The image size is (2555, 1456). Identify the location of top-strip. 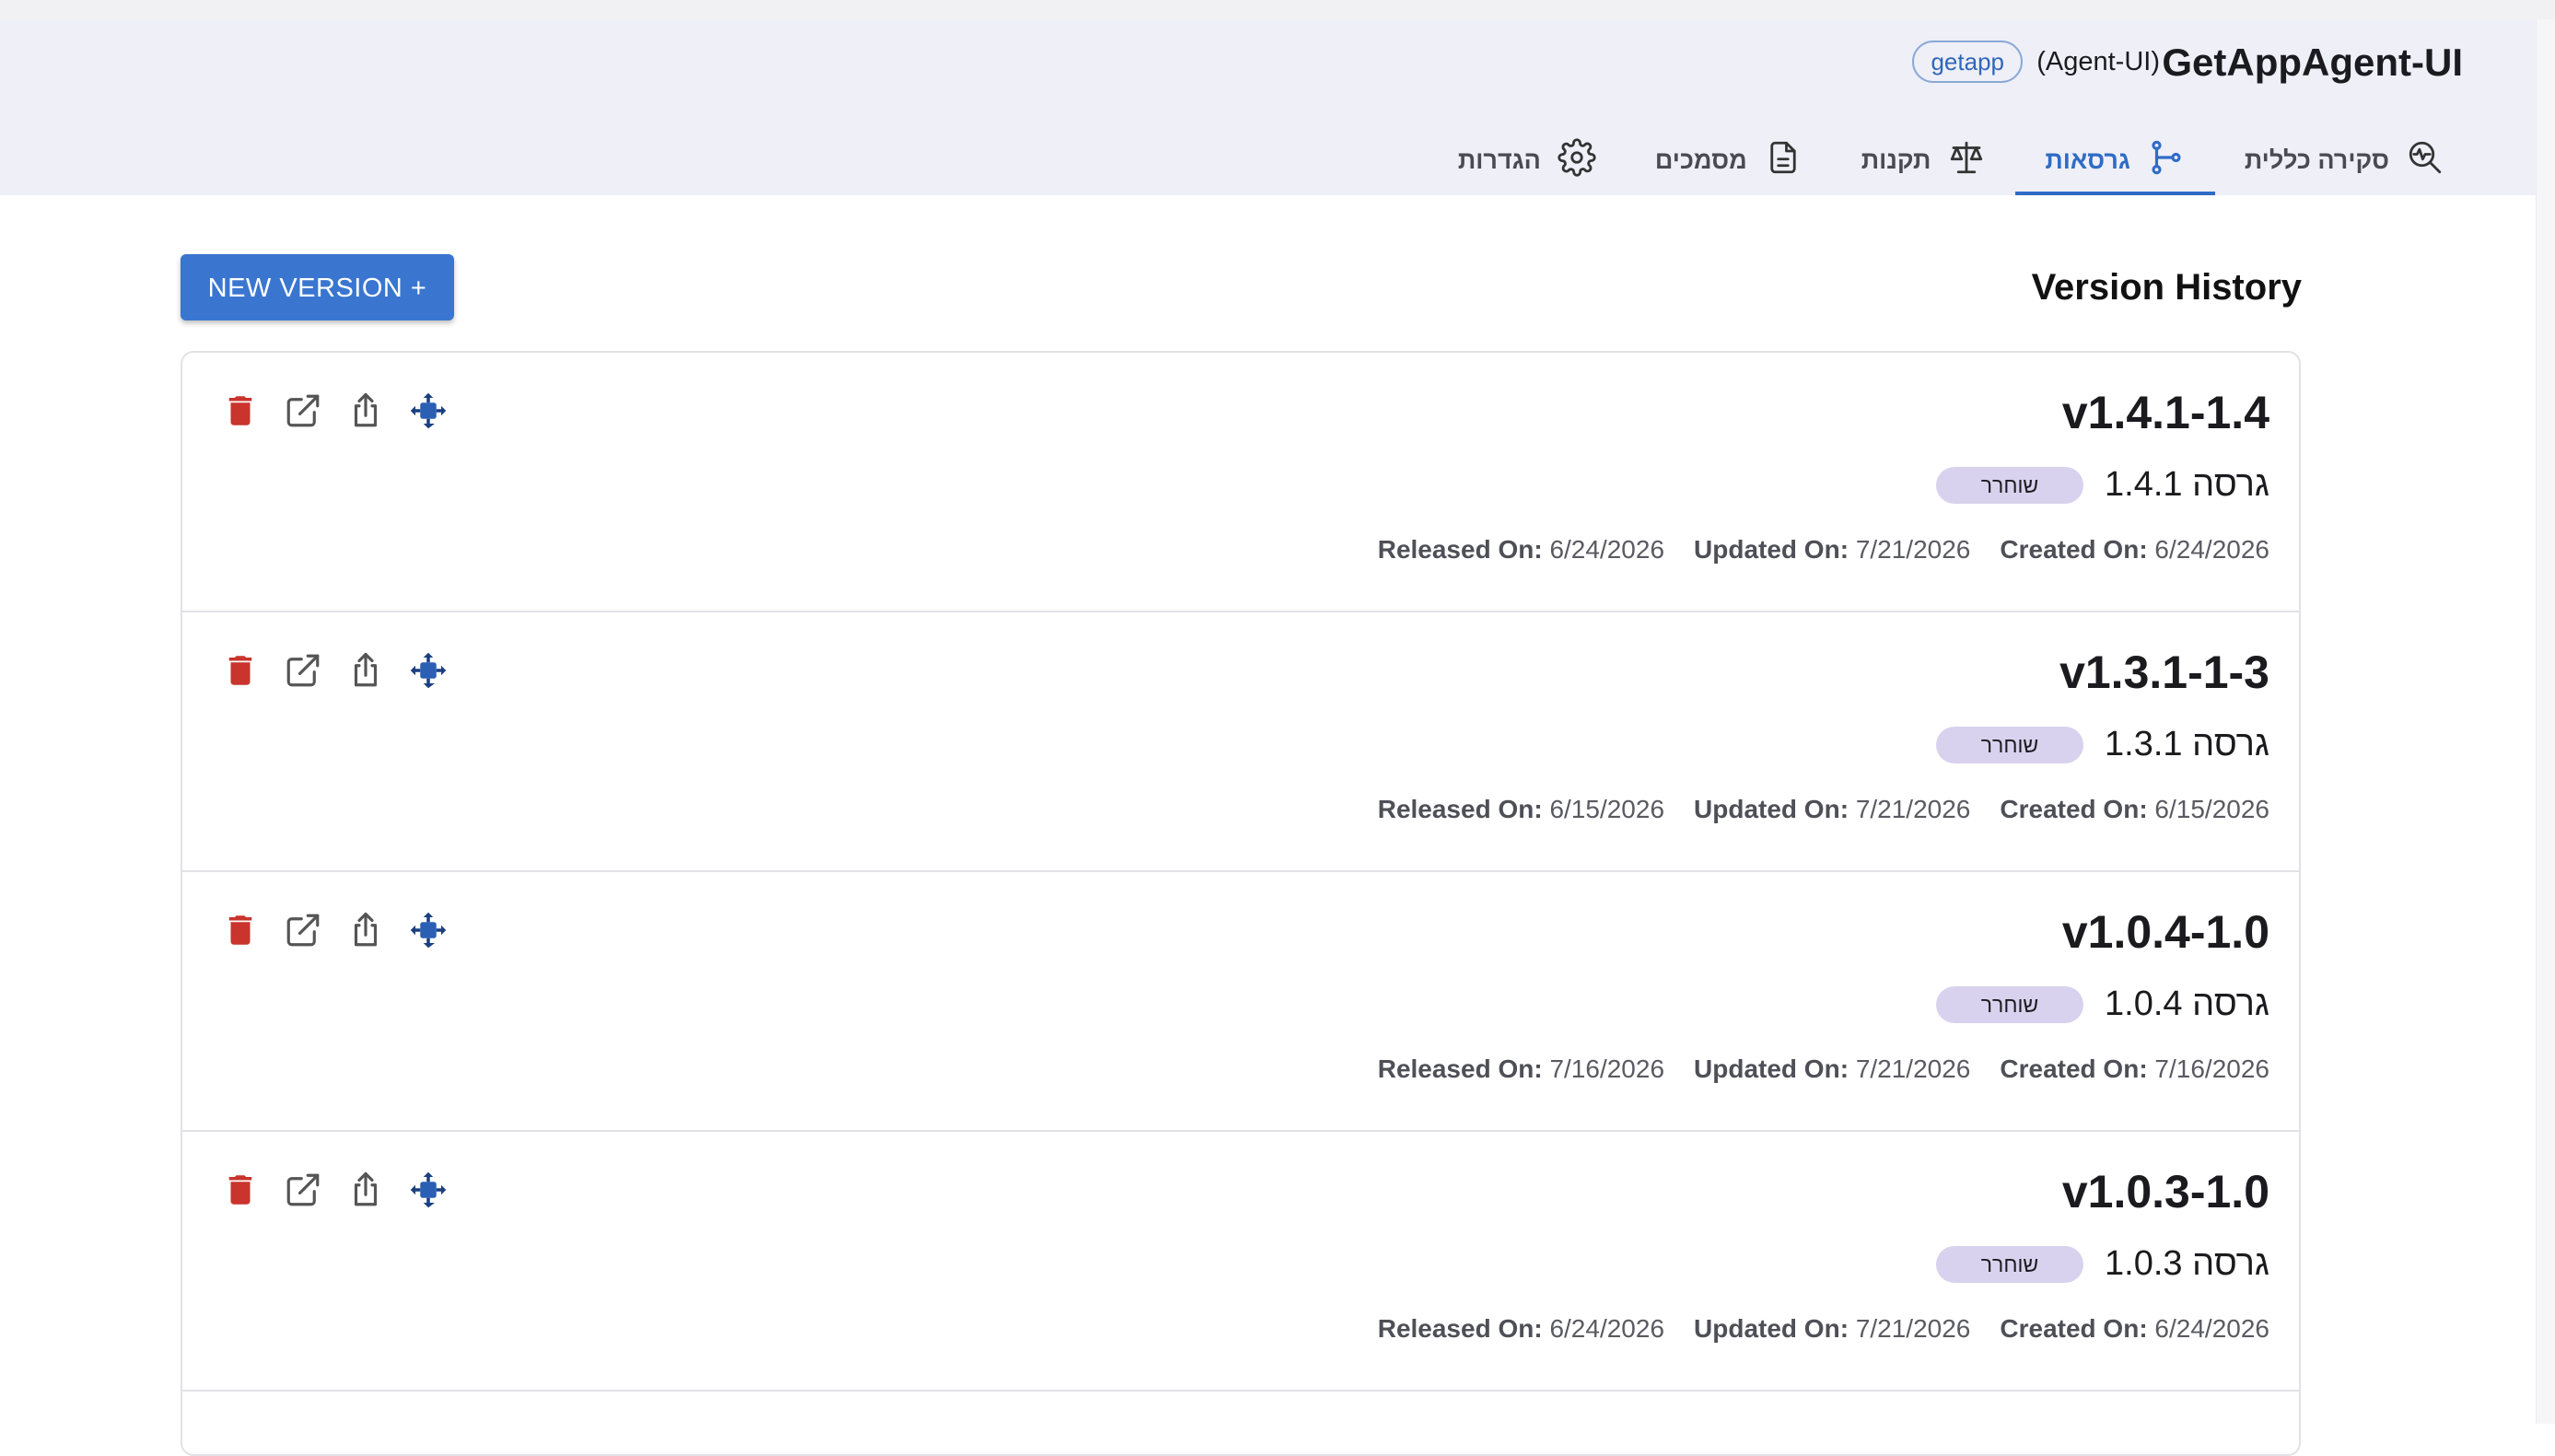
(1277, 9).